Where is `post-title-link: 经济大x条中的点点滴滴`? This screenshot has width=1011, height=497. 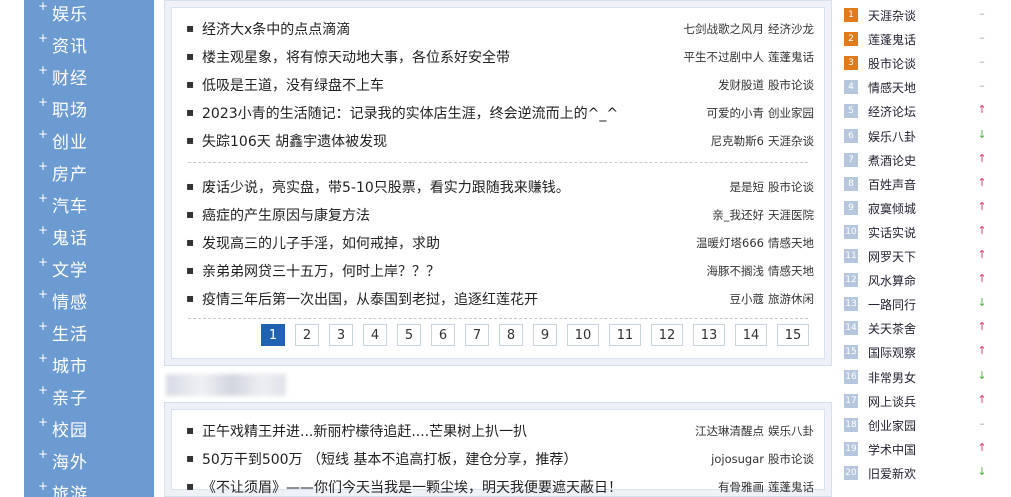 post-title-link: 经济大x条中的点点滴滴 is located at coordinates (276, 29).